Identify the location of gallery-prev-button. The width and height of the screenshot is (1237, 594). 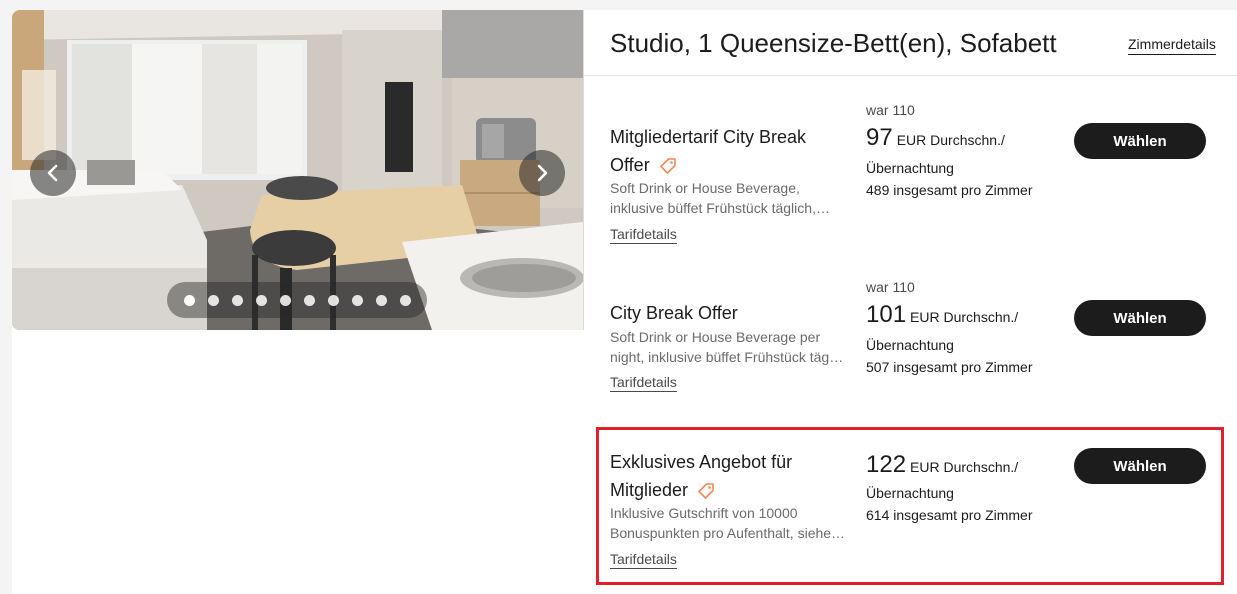
(53, 173).